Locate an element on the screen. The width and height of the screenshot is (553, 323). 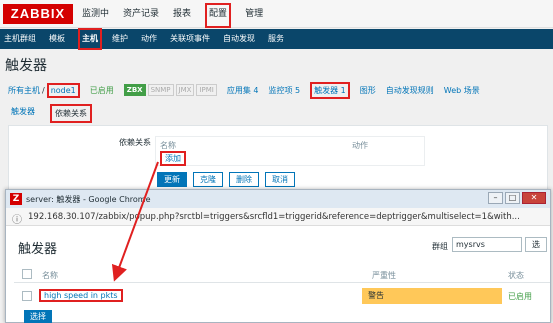
host-status-enabled: 已启用 is located at coordinates (101, 90).